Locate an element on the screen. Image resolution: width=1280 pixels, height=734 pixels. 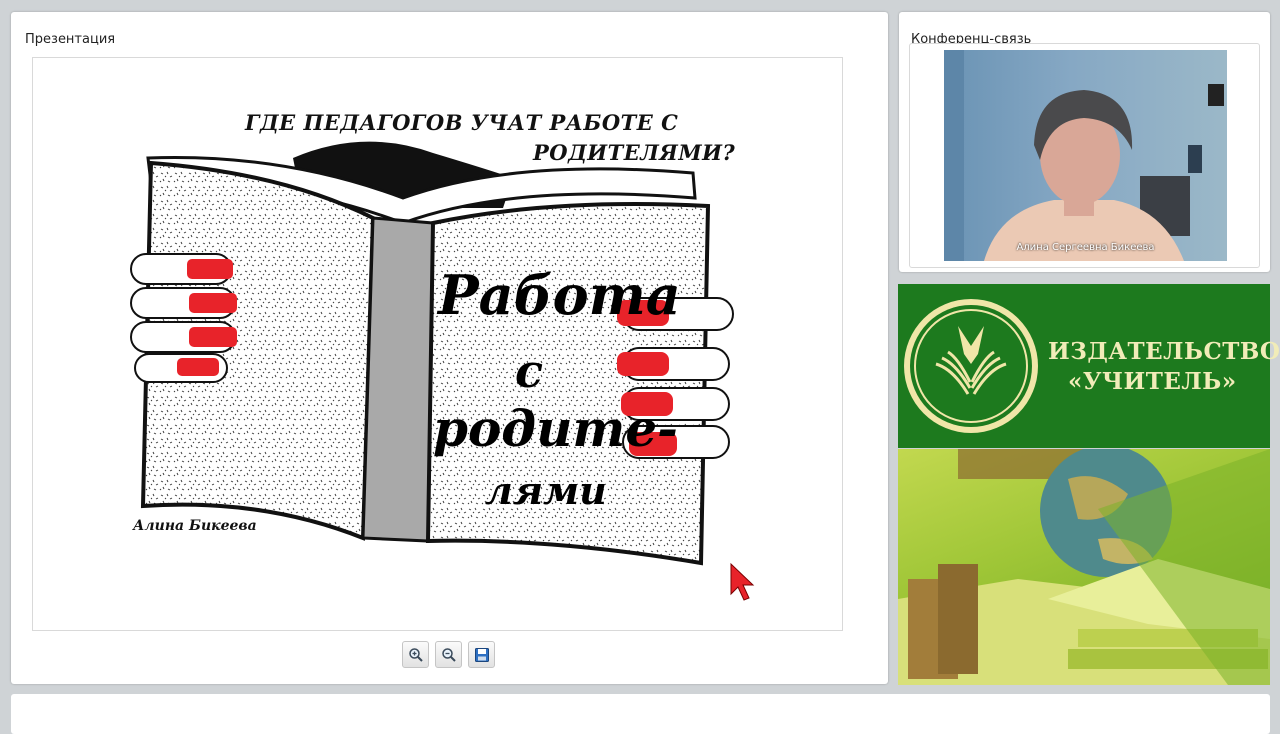
book-title-word1: Работа is located at coordinates (559, 295).